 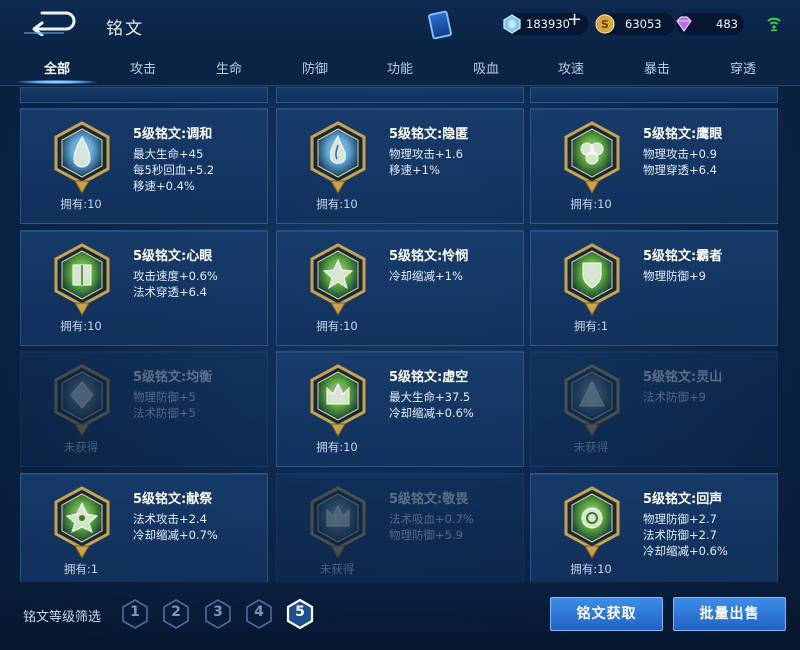 I want to click on diamond-amount: 483, so click(x=727, y=24).